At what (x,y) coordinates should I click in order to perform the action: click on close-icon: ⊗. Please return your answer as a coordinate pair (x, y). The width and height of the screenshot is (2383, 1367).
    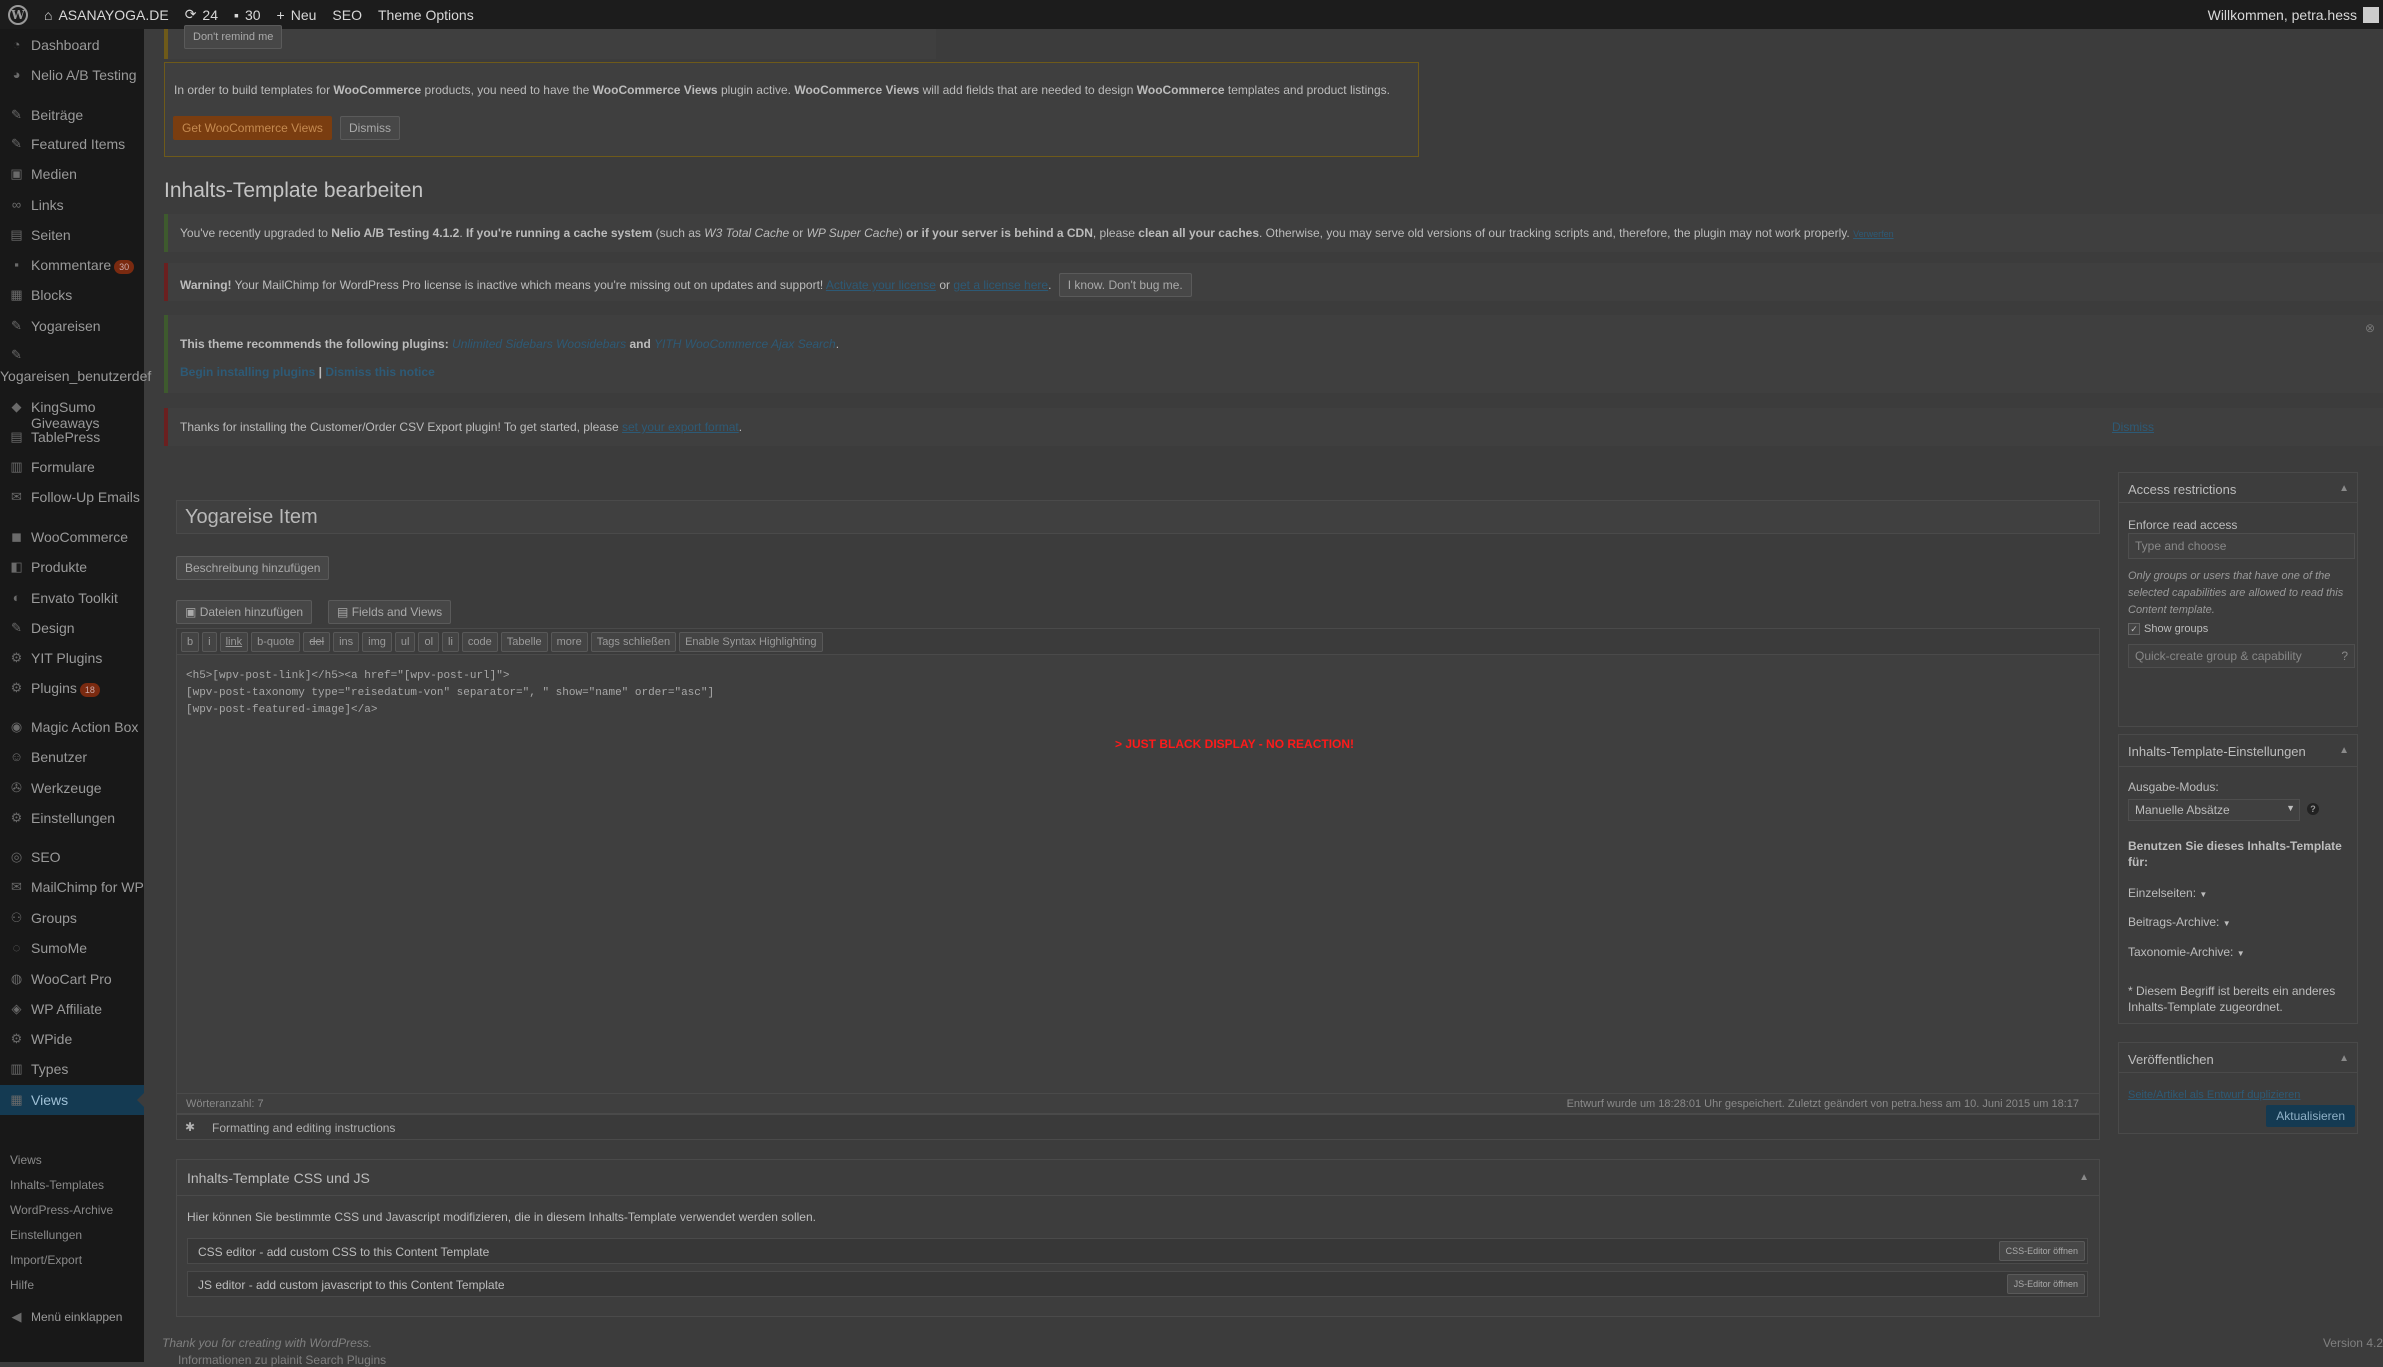
    Looking at the image, I should click on (2370, 328).